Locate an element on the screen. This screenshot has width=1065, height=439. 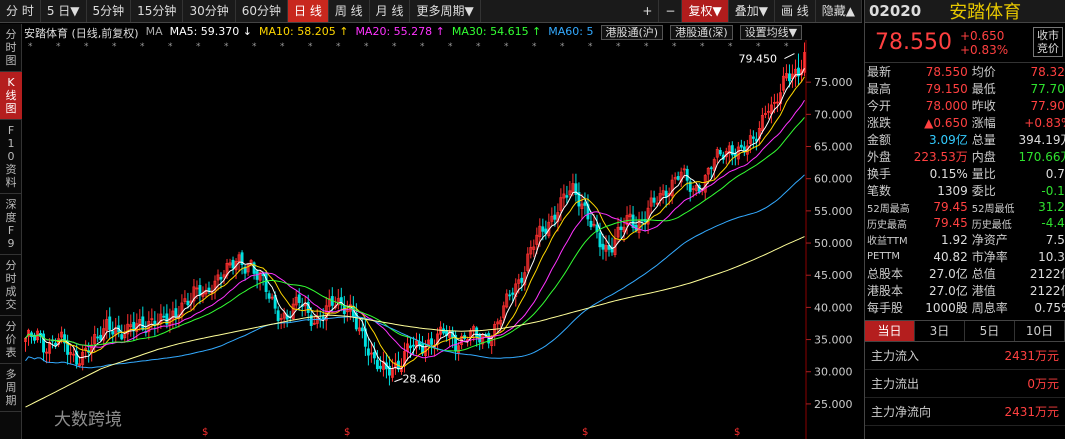
quote-row: 外盘 223.53万内盘 170.66万 is located at coordinates (965, 156).